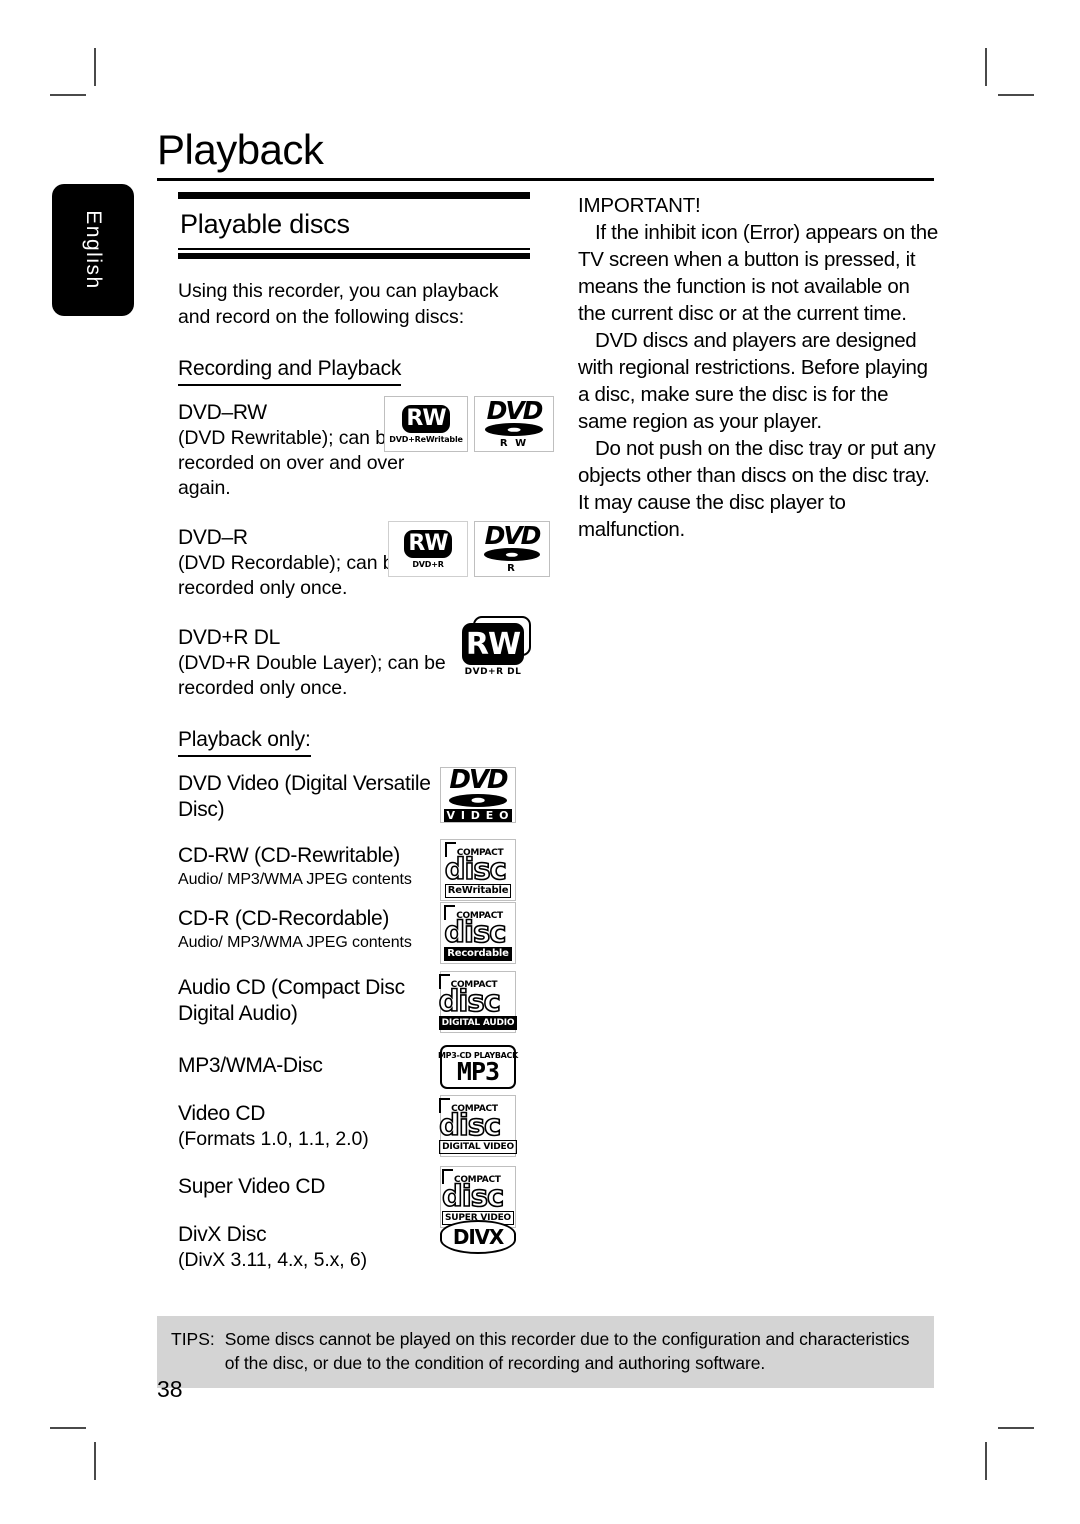  What do you see at coordinates (68, 95) in the screenshot?
I see `crop-mark-top-left-horizontal` at bounding box center [68, 95].